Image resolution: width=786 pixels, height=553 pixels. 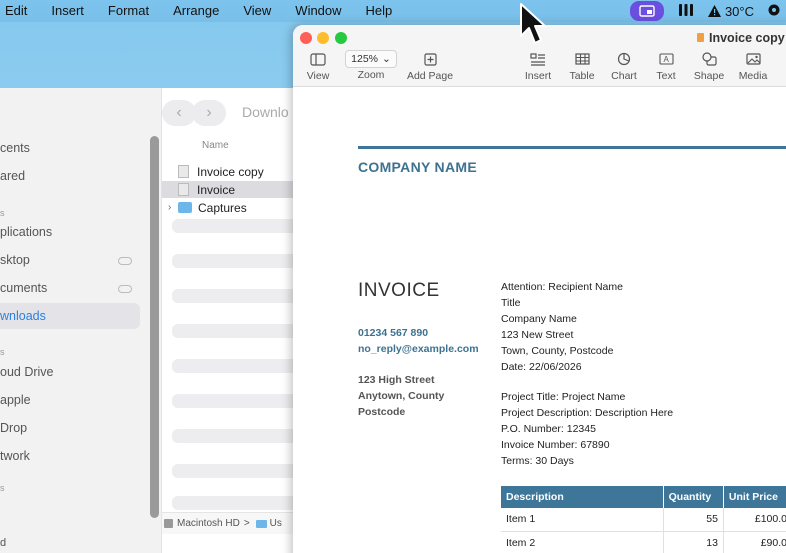 I want to click on chart-button: Chart, so click(x=624, y=66).